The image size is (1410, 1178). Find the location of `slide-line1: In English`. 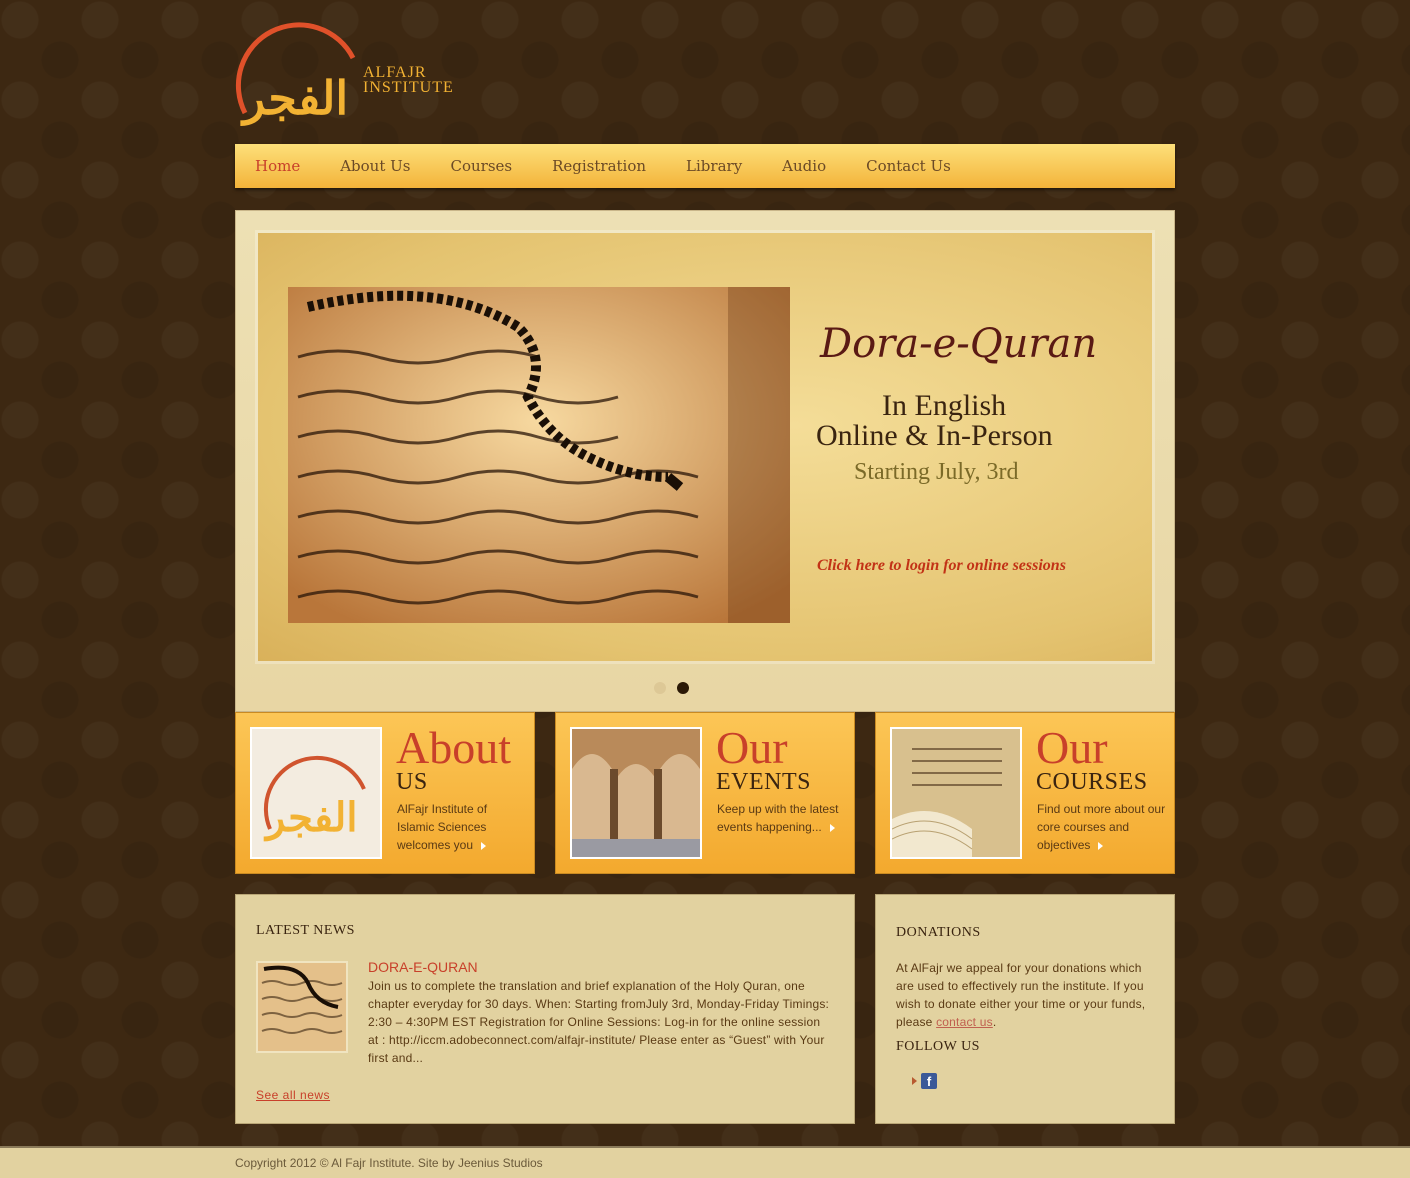

slide-line1: In English is located at coordinates (944, 405).